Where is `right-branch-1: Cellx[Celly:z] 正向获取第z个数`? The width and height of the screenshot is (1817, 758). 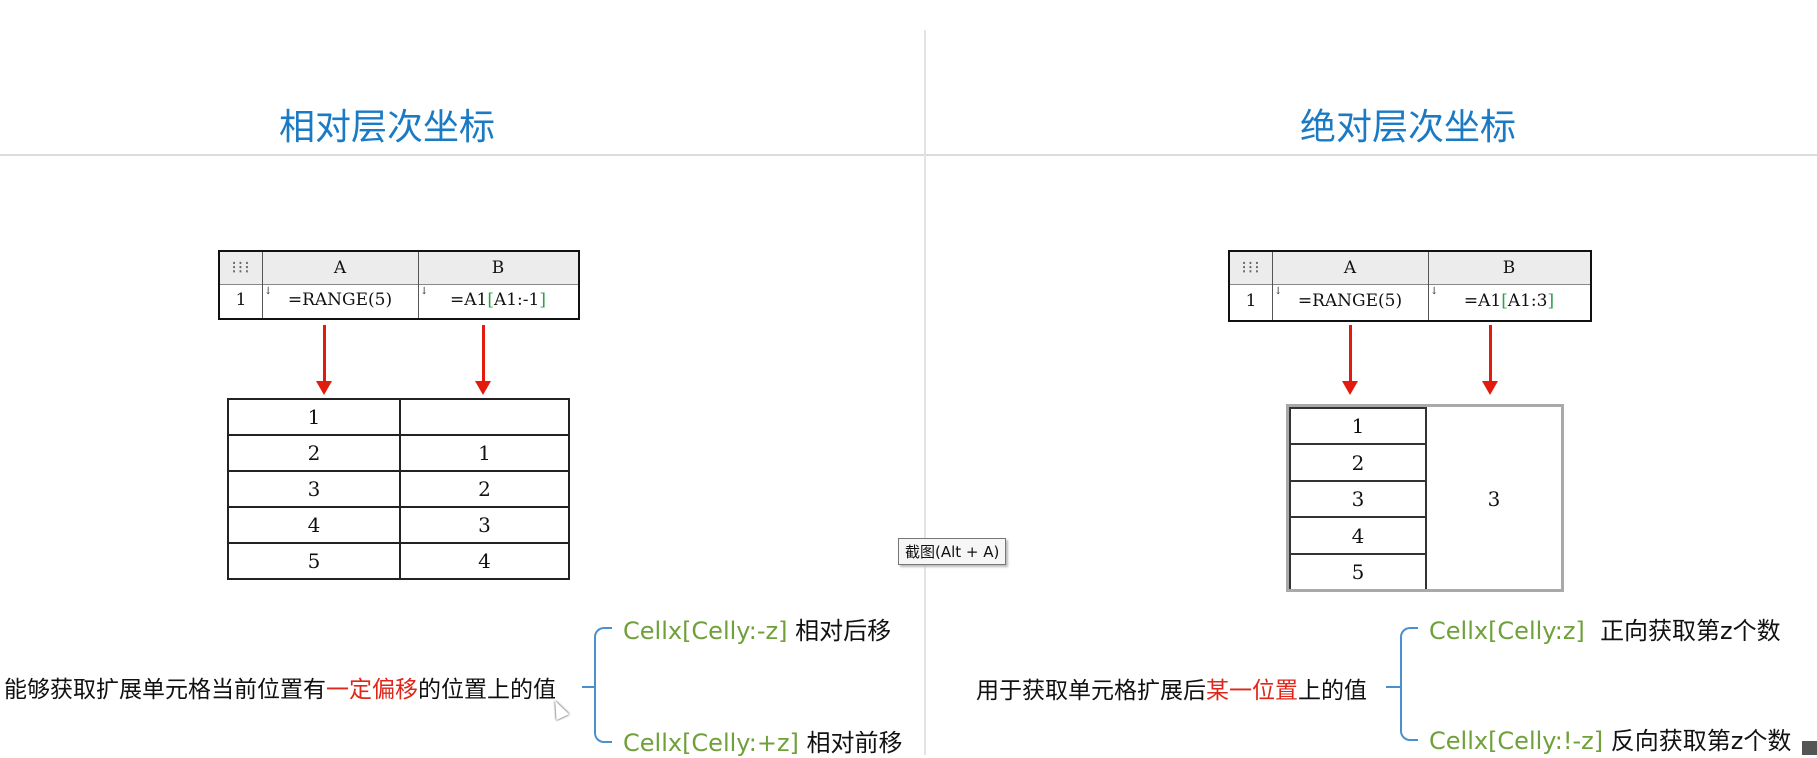 right-branch-1: Cellx[Celly:z] 正向获取第z个数 is located at coordinates (1605, 631).